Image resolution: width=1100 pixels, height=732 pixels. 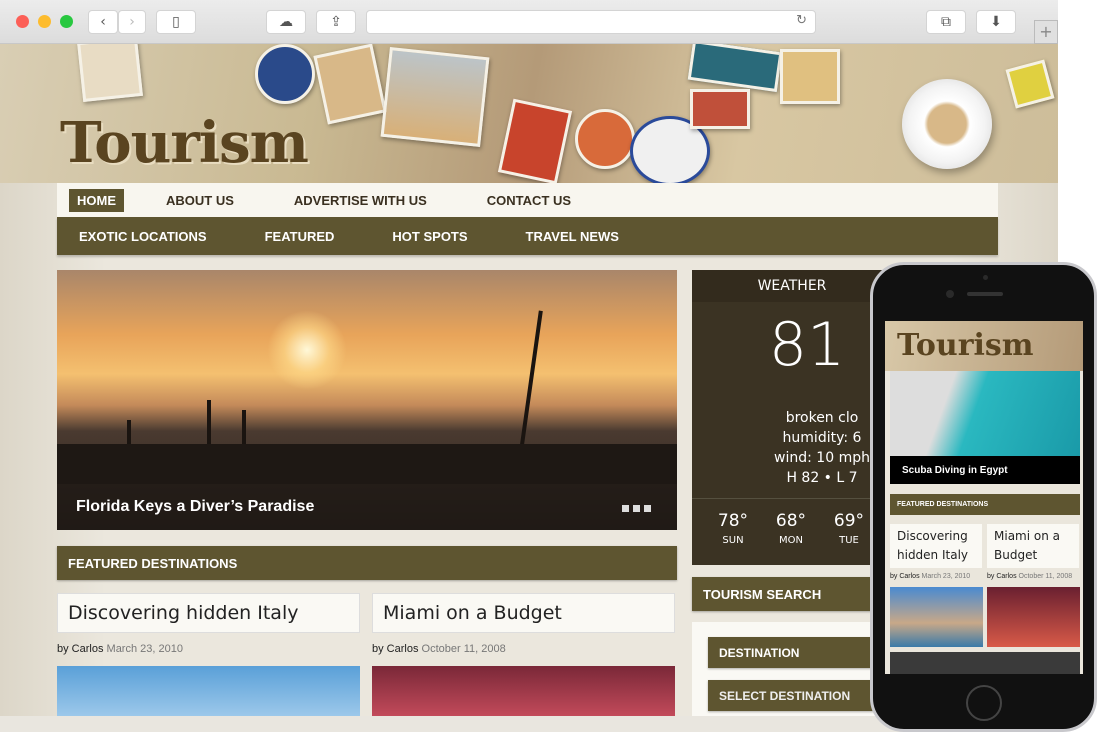 What do you see at coordinates (176, 22) in the screenshot?
I see `sidebar-icon: ▯` at bounding box center [176, 22].